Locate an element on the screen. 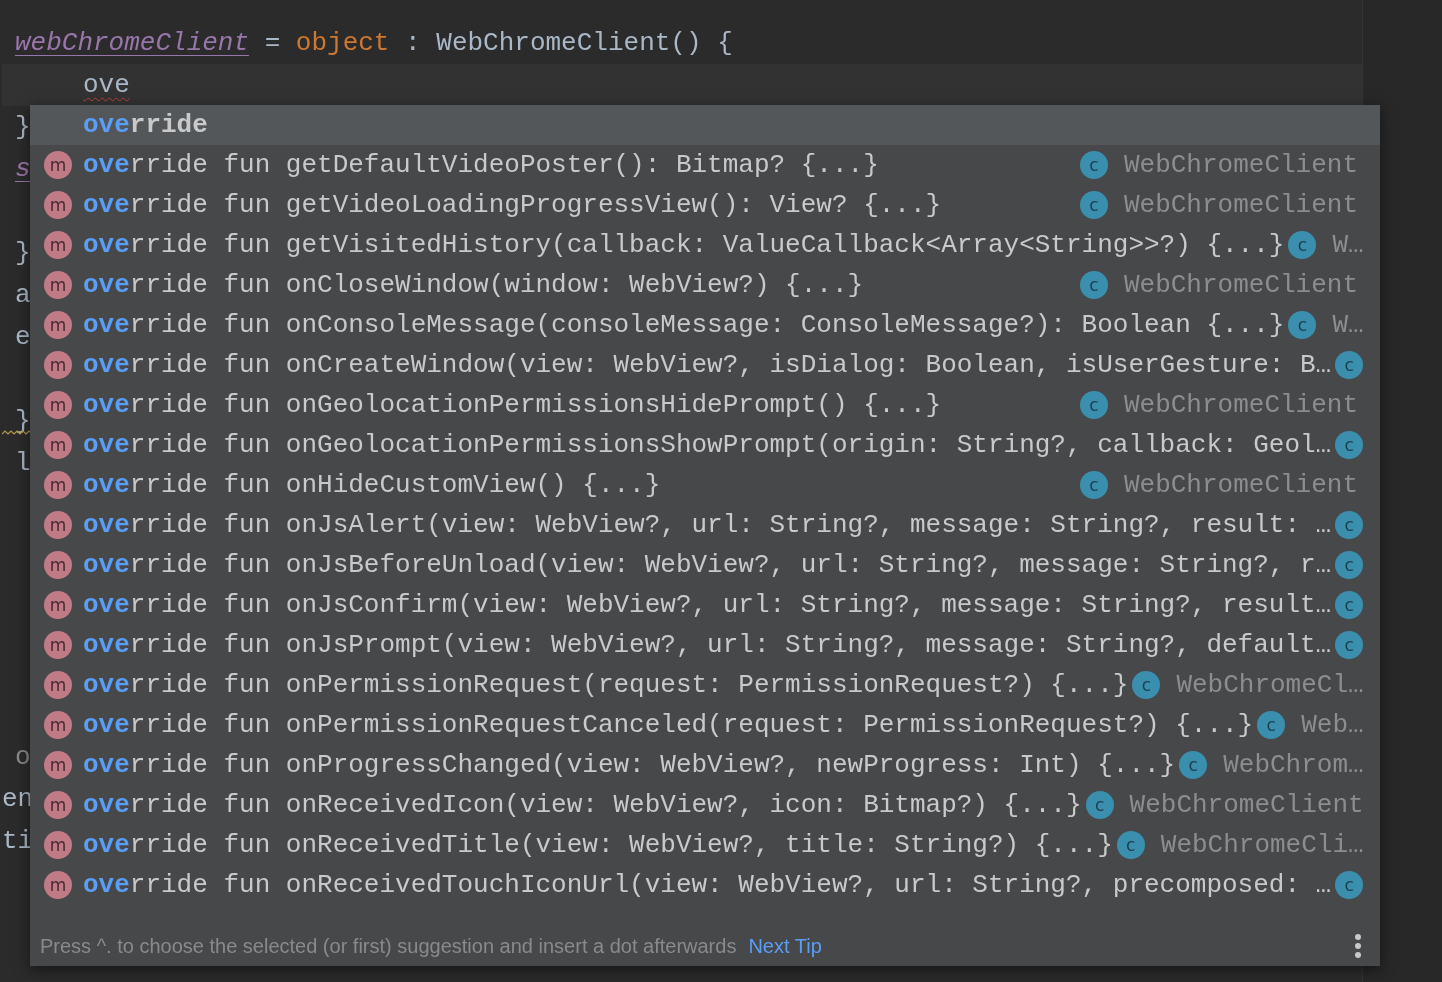 The width and height of the screenshot is (1442, 982). suggestion-row: m override fun onJsPrompt(view: WebView?, url: String?, message: String?, default… c is located at coordinates (705, 645).